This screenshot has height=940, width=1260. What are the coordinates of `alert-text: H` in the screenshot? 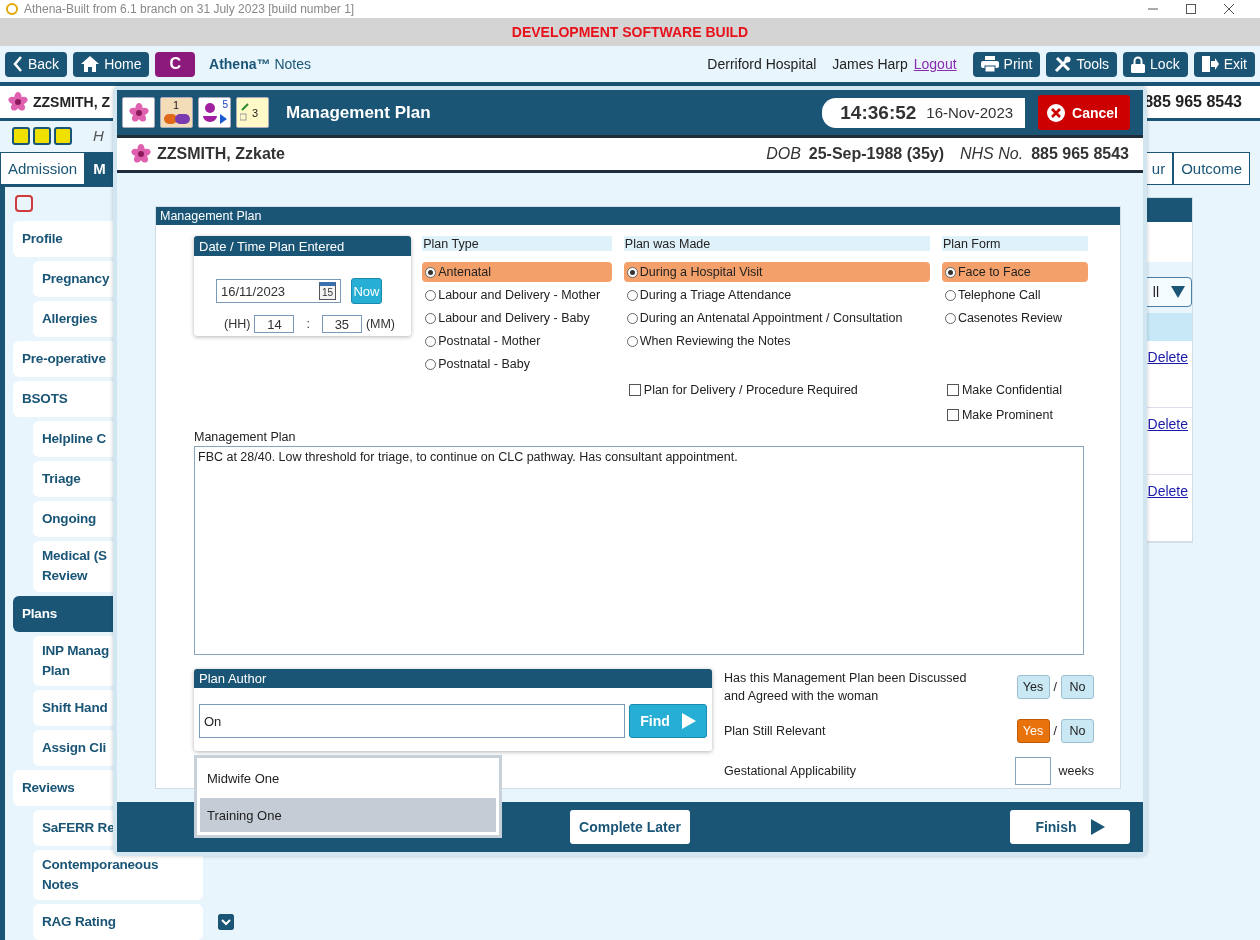 It's located at (98, 135).